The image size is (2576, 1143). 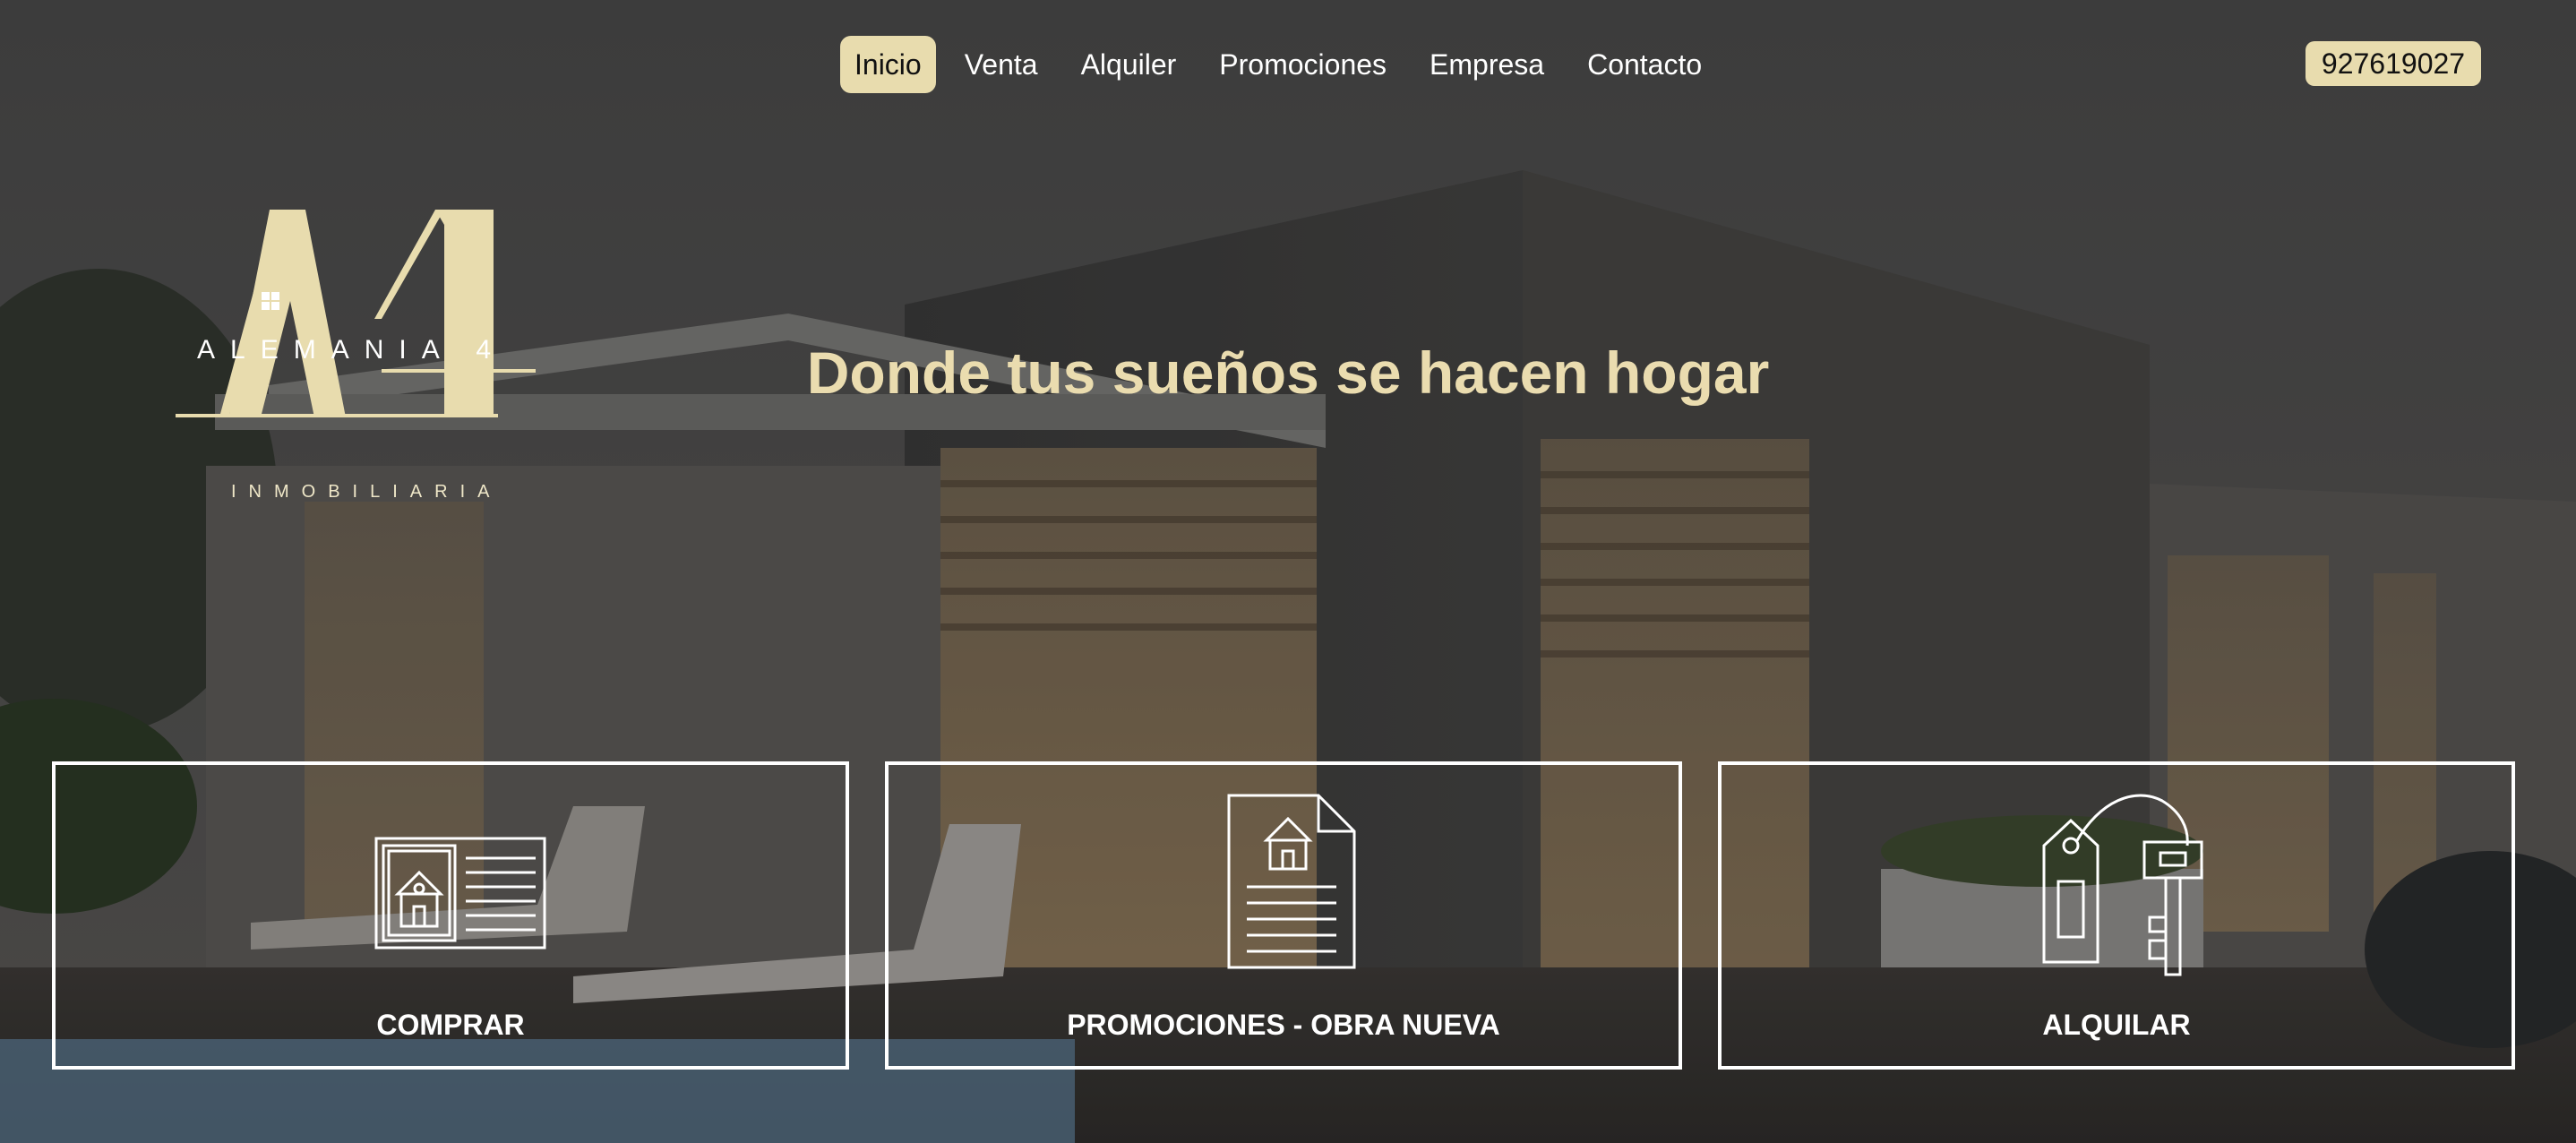 I want to click on house-key-tag-icon, so click(x=2122, y=885).